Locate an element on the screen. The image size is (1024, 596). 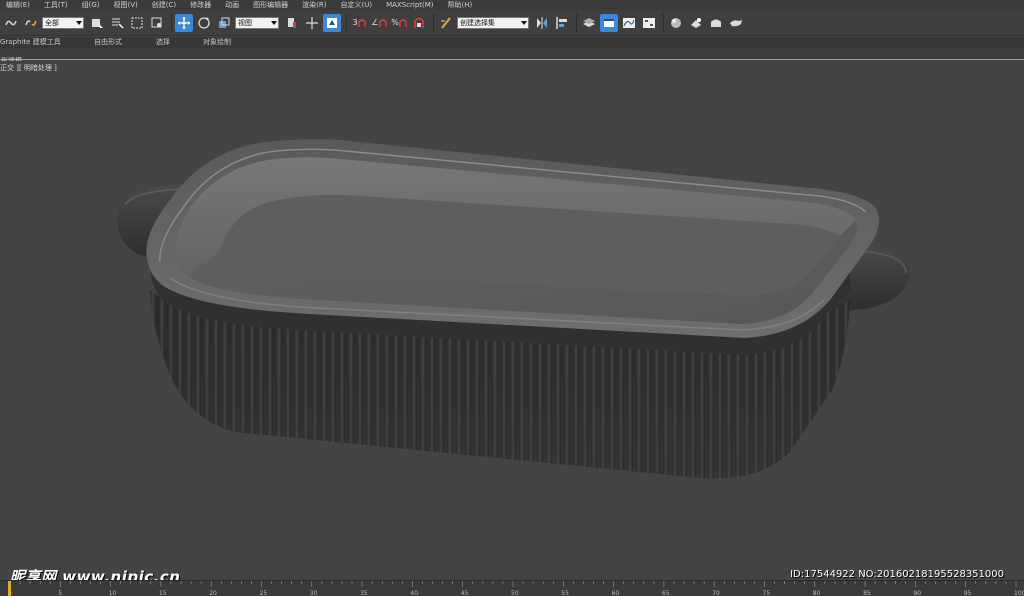
named-selection-placeholder: 创建选择集 is located at coordinates (477, 22).